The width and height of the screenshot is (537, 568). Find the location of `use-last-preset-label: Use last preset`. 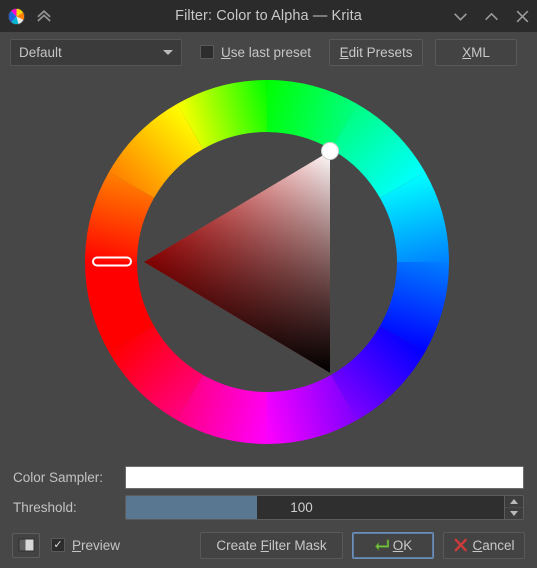

use-last-preset-label: Use last preset is located at coordinates (266, 52).